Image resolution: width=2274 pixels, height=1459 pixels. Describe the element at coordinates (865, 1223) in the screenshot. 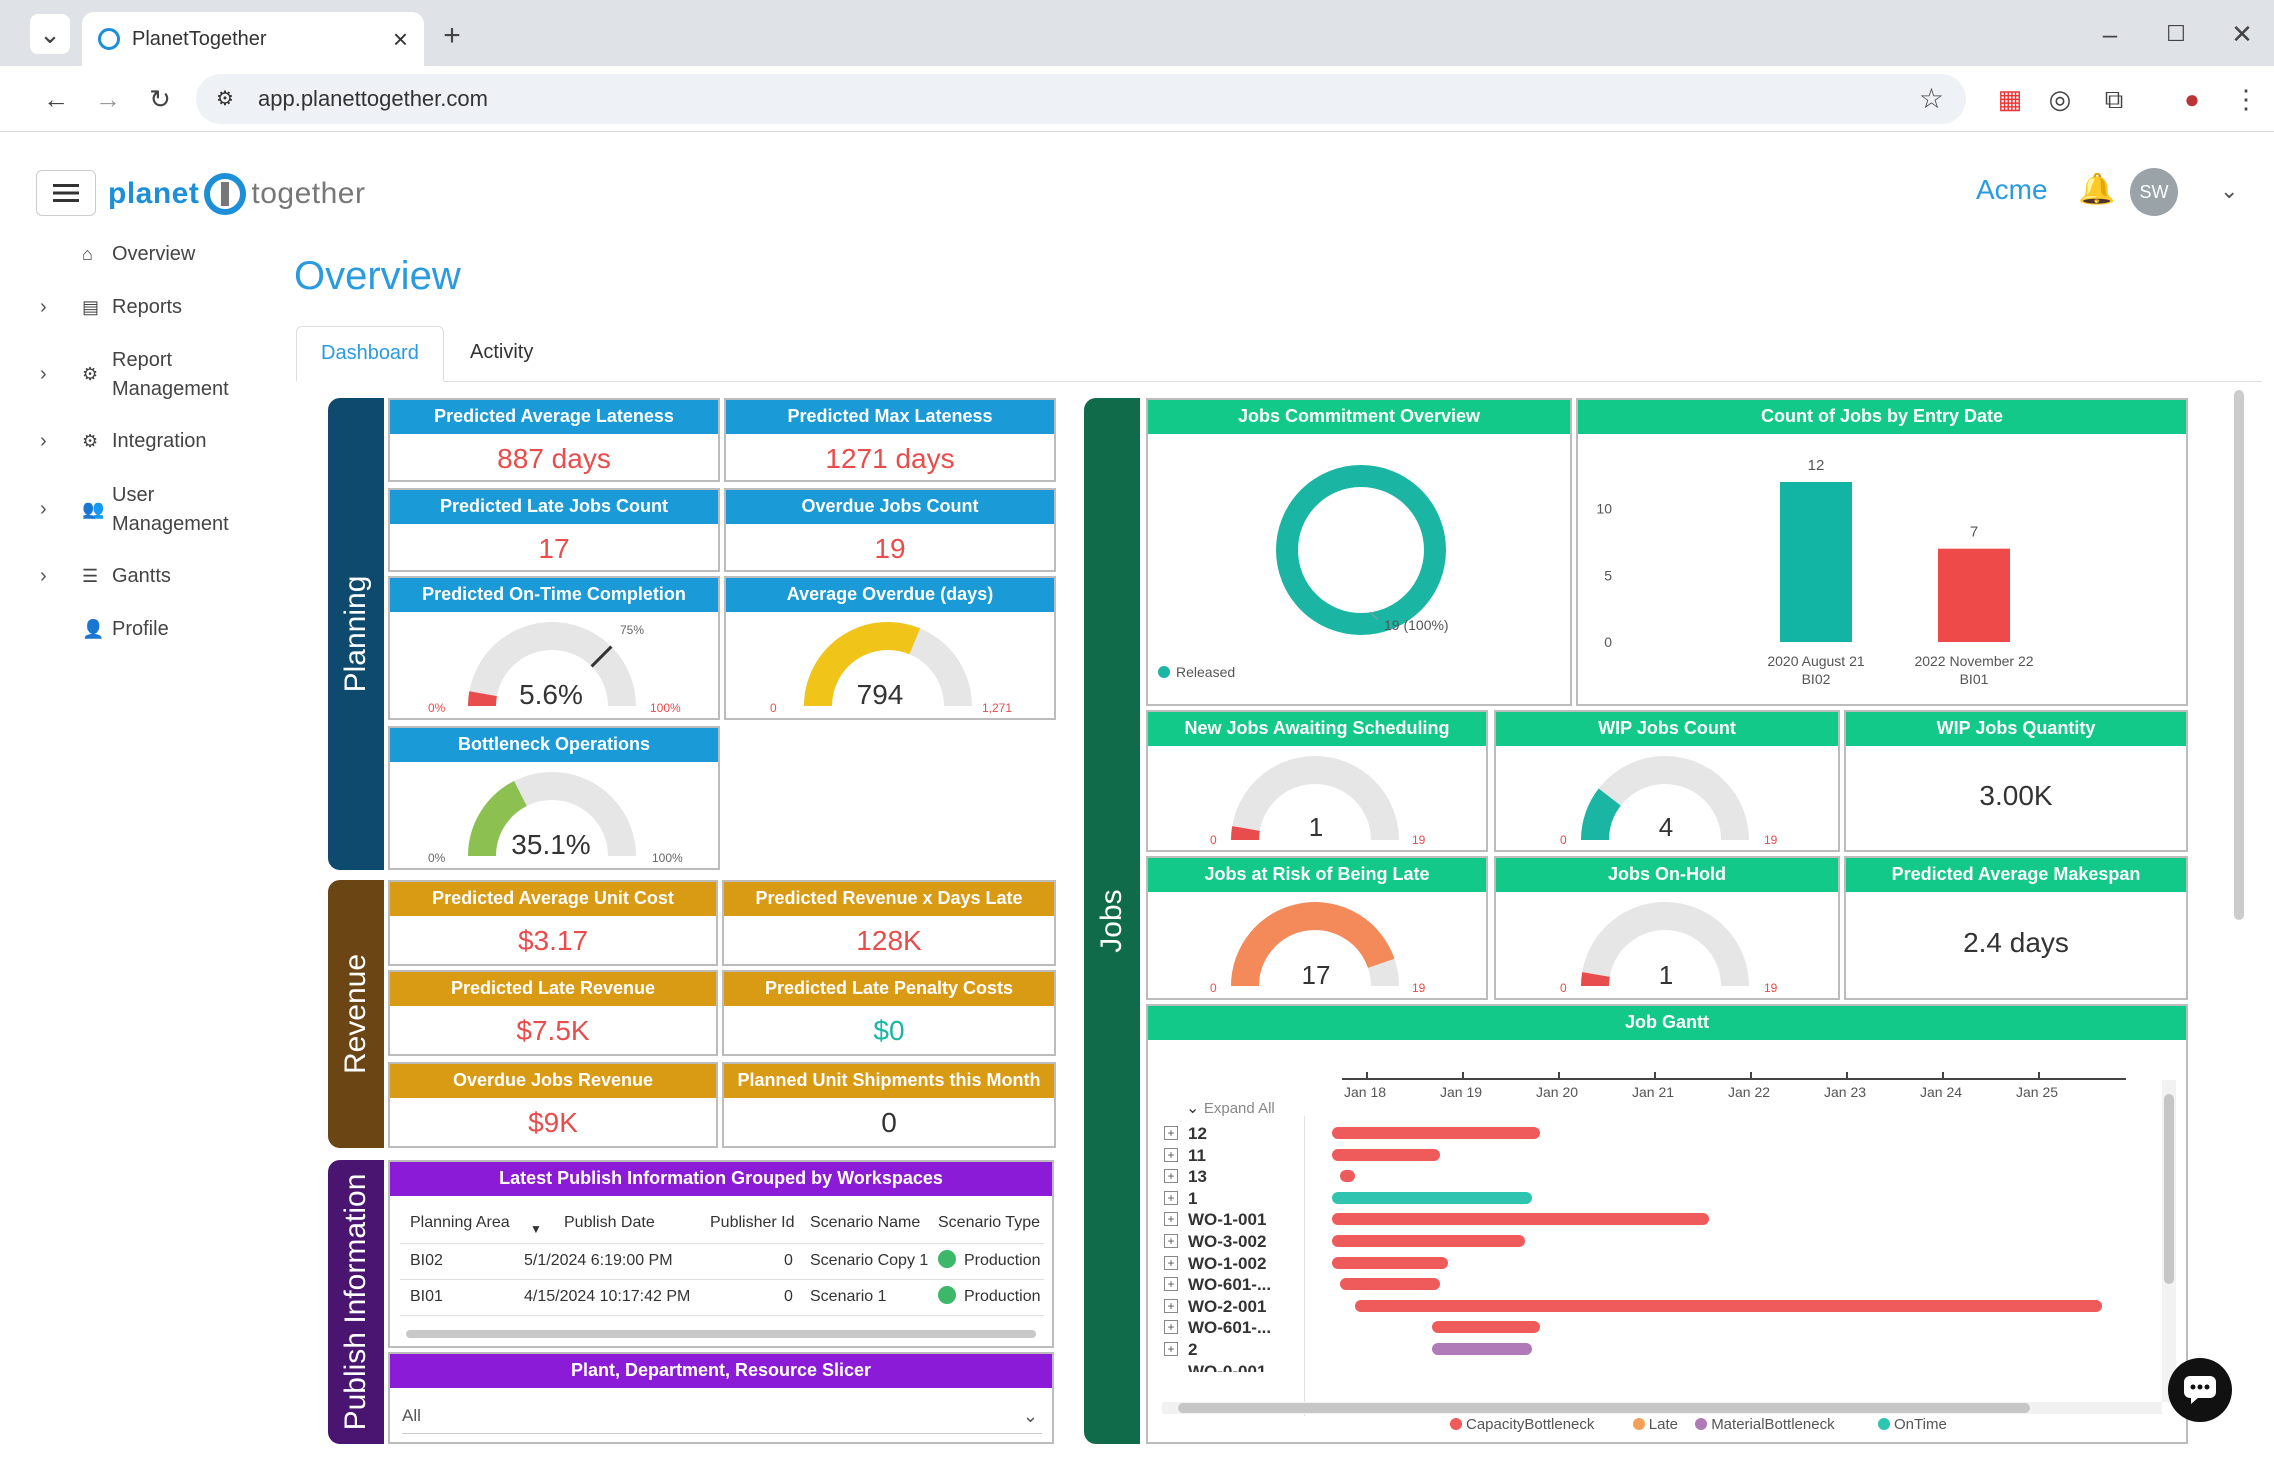

I see `column-header: Scenario Name` at that location.